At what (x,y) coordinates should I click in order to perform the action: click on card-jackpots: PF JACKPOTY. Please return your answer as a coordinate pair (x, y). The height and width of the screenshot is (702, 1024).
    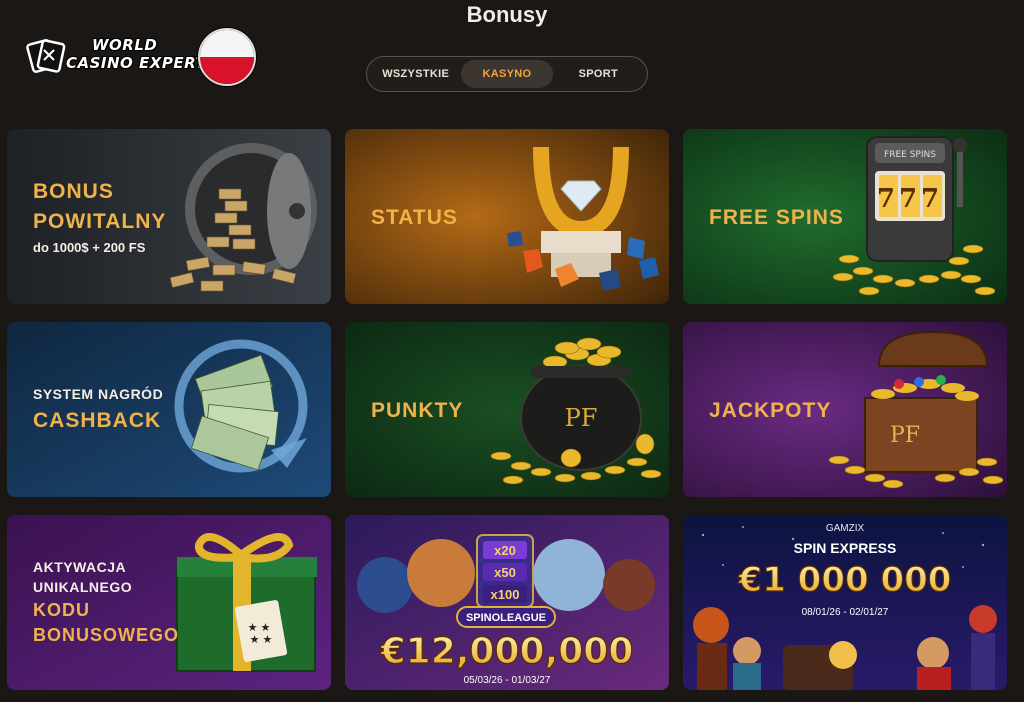
    Looking at the image, I should click on (845, 409).